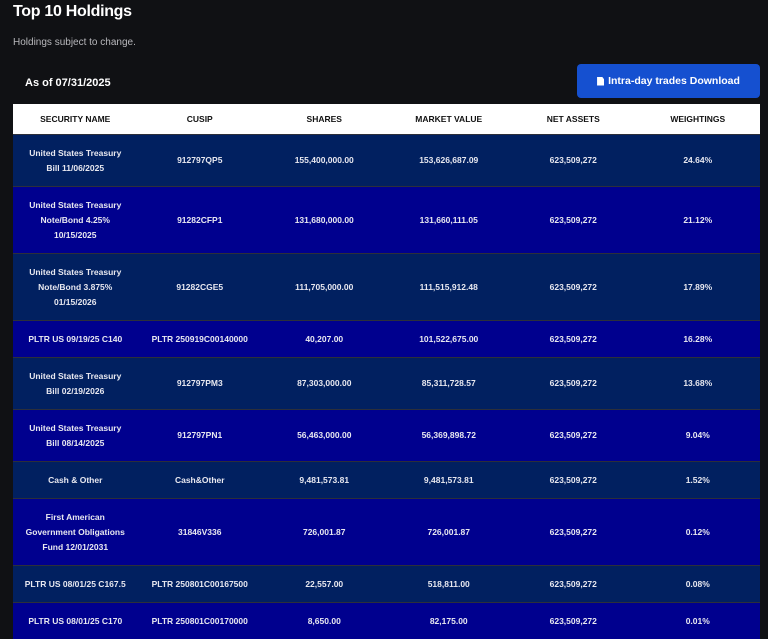 This screenshot has height=639, width=768. Describe the element at coordinates (75, 621) in the screenshot. I see `cell-security-name: PLTR US 08/01/25 C170` at that location.